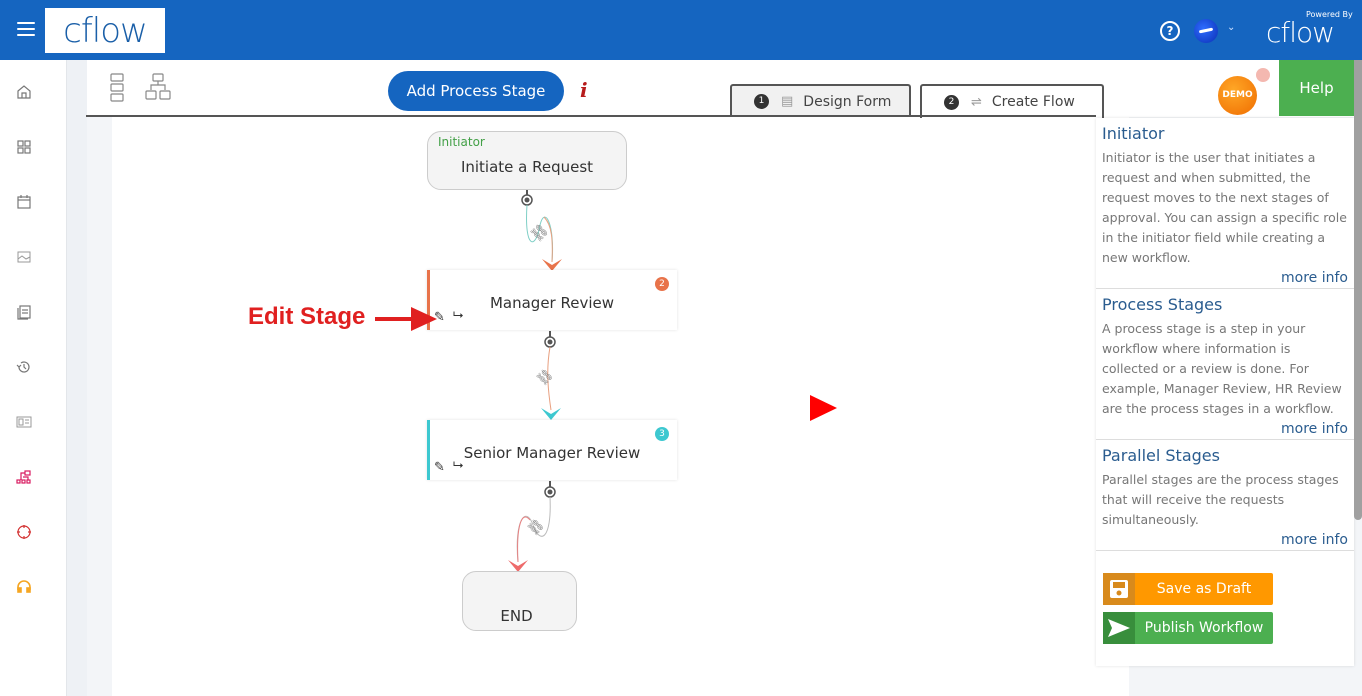 Image resolution: width=1362 pixels, height=696 pixels. What do you see at coordinates (1204, 589) in the screenshot?
I see `save-draft-label: Save as Draft` at bounding box center [1204, 589].